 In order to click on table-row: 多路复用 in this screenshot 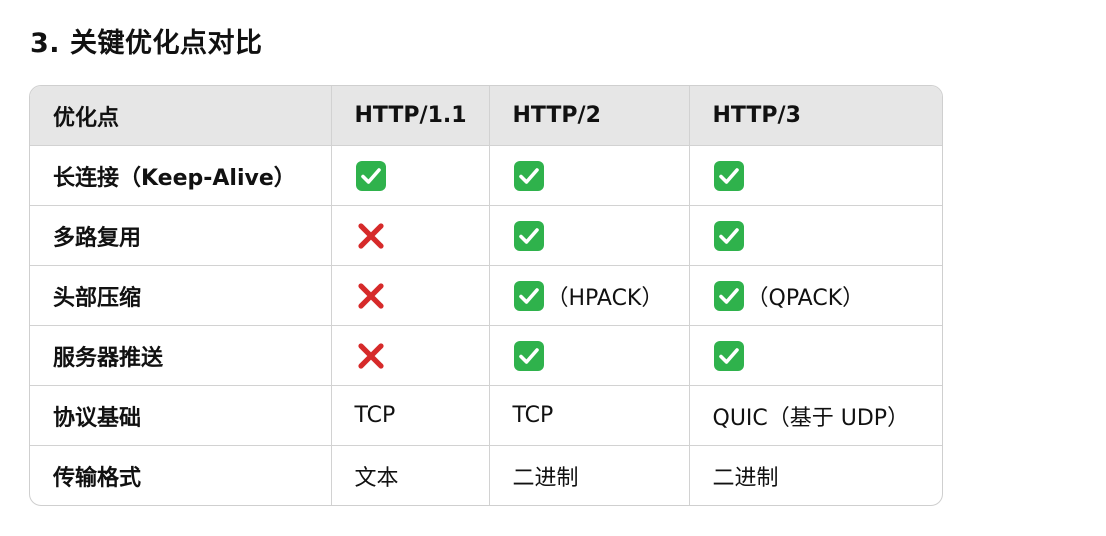, I will do `click(486, 235)`.